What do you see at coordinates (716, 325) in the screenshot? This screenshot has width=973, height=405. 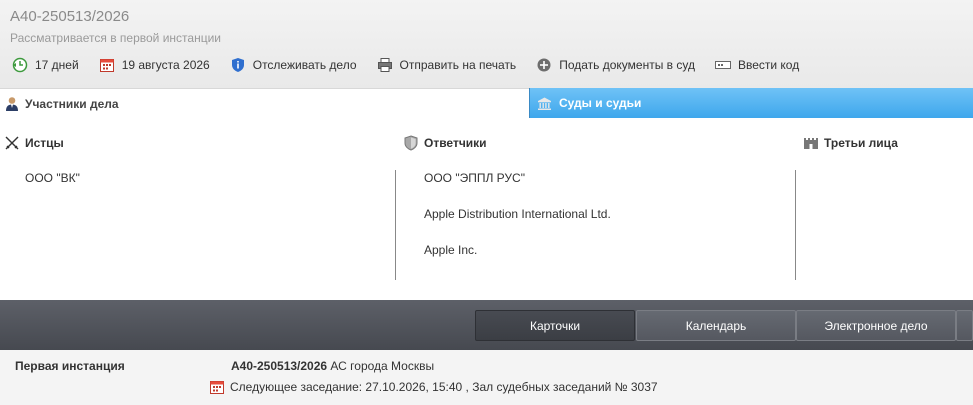 I see `calendar-button: Календарь` at bounding box center [716, 325].